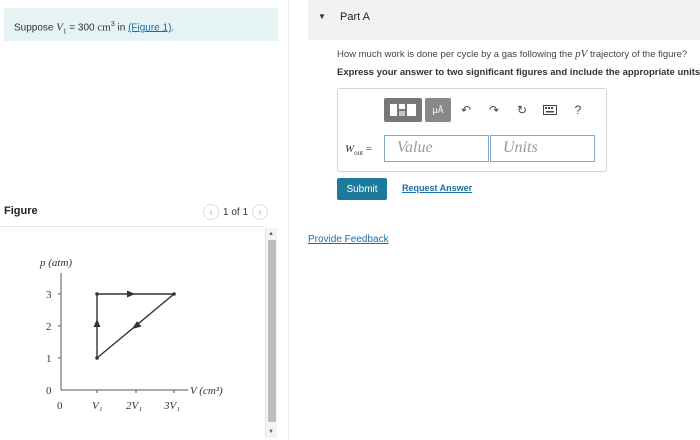  I want to click on figure-title: Figure, so click(21, 211).